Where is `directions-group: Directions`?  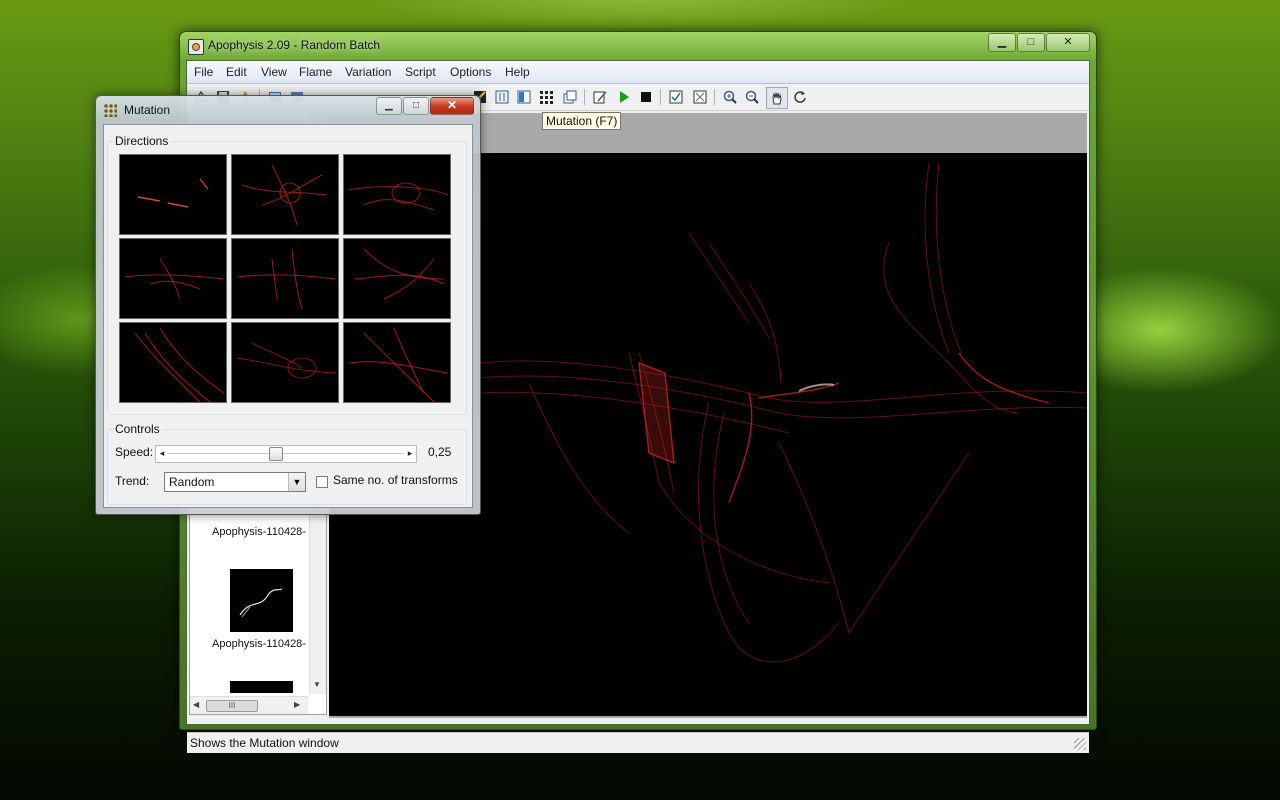 directions-group: Directions is located at coordinates (287, 274).